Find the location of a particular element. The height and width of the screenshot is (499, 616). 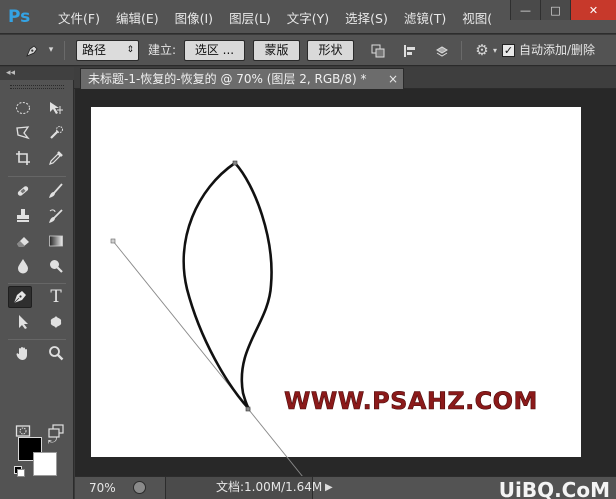

maximize-button: □ is located at coordinates (555, 10).